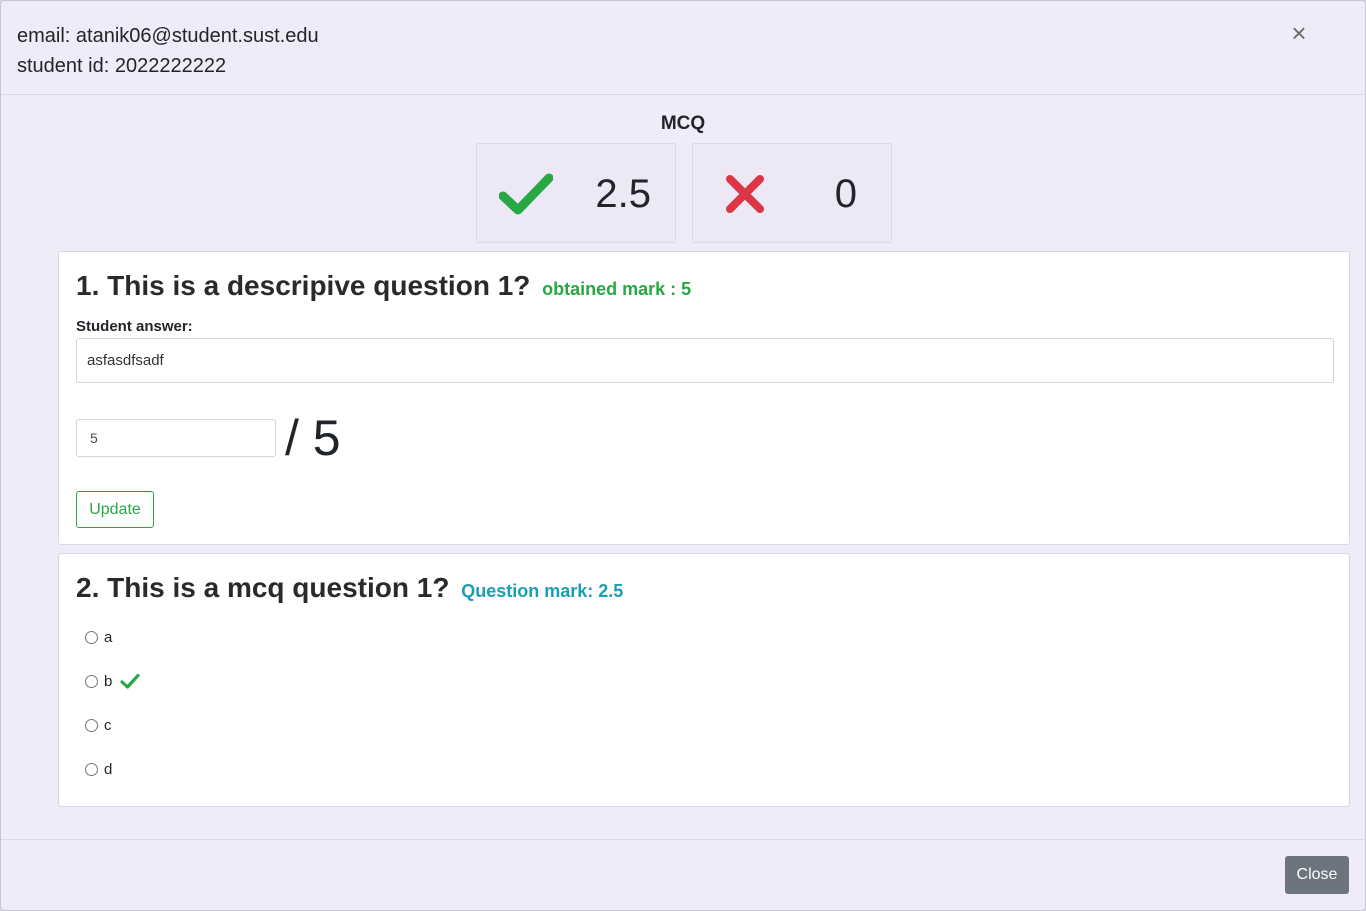  Describe the element at coordinates (745, 194) in the screenshot. I see `cross-icon` at that location.